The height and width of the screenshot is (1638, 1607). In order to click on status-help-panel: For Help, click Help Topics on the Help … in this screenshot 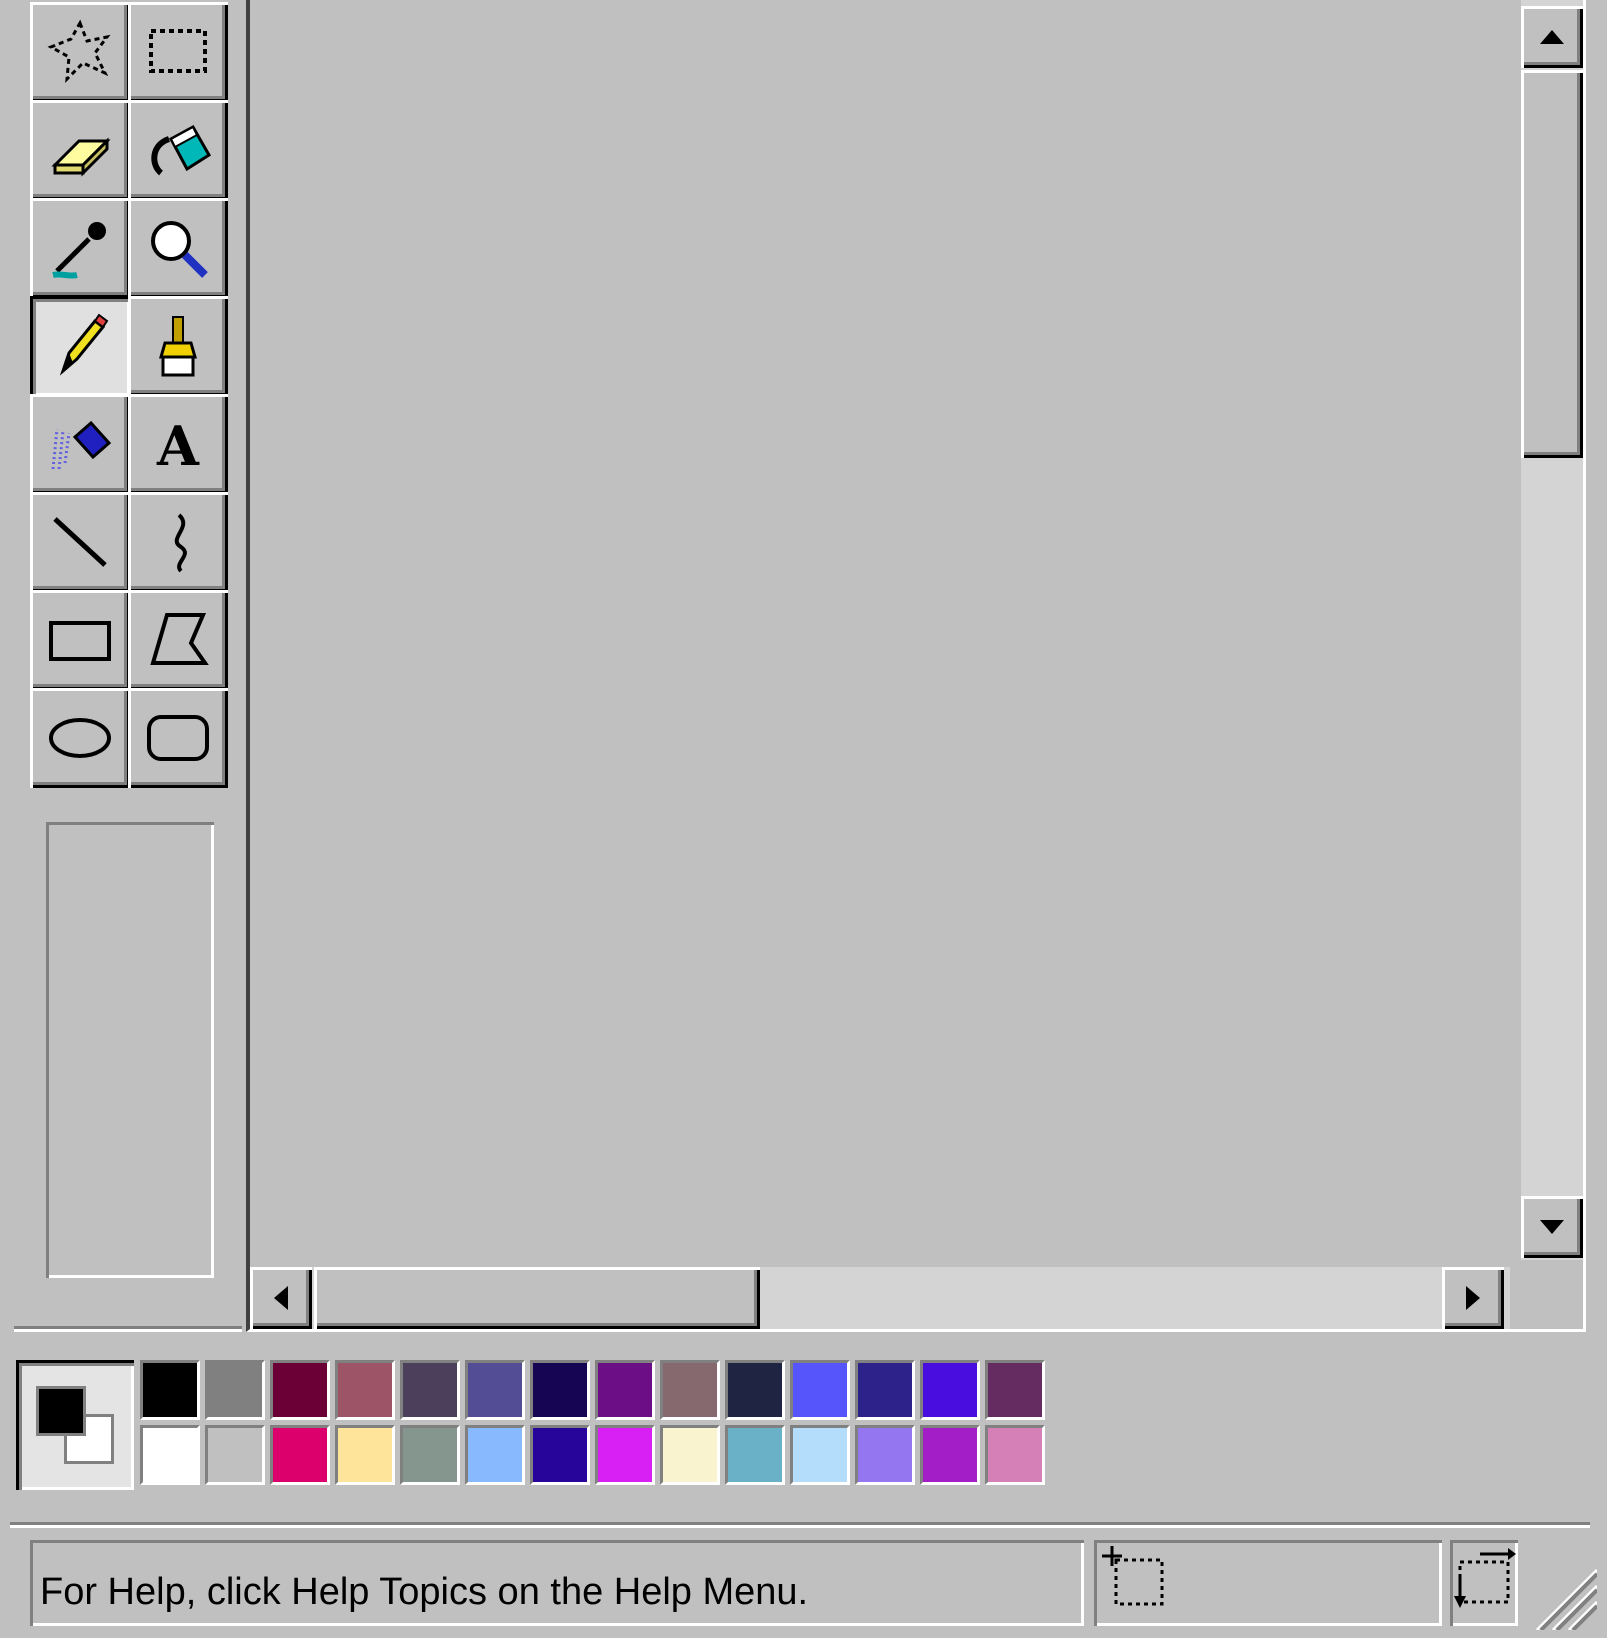, I will do `click(557, 1583)`.